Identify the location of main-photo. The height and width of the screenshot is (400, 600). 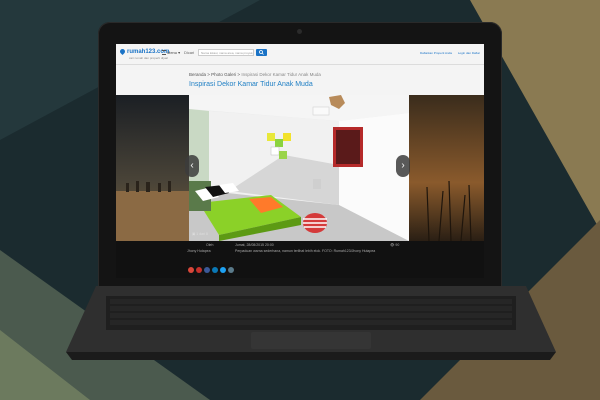
(299, 168).